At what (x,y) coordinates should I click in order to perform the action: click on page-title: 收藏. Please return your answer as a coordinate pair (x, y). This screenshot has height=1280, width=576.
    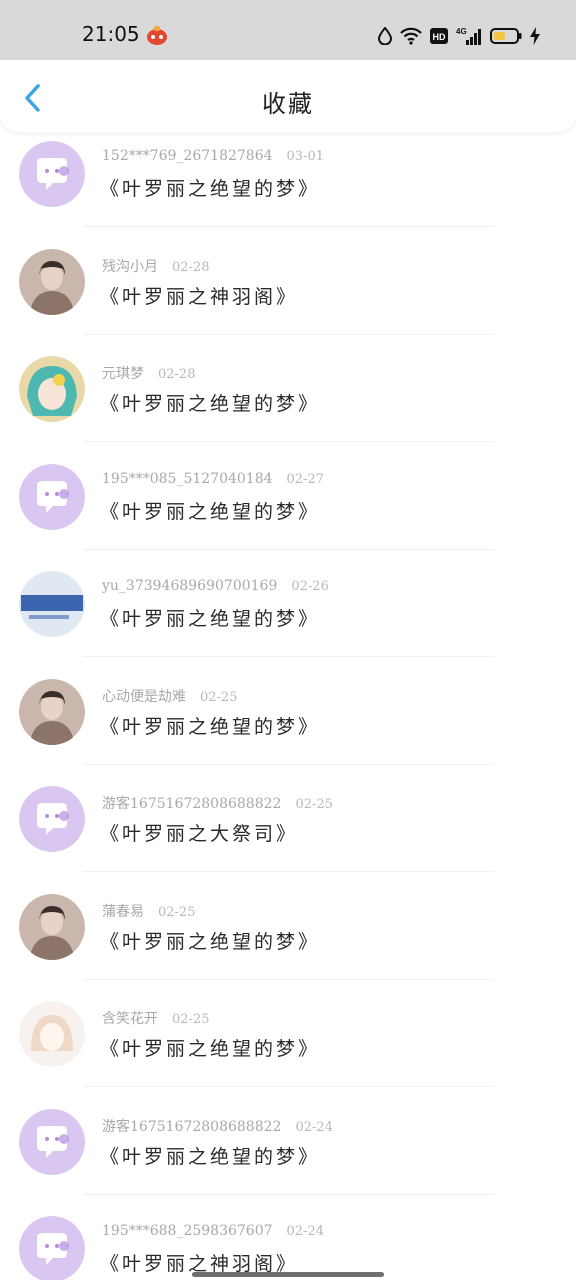
    Looking at the image, I should click on (288, 104).